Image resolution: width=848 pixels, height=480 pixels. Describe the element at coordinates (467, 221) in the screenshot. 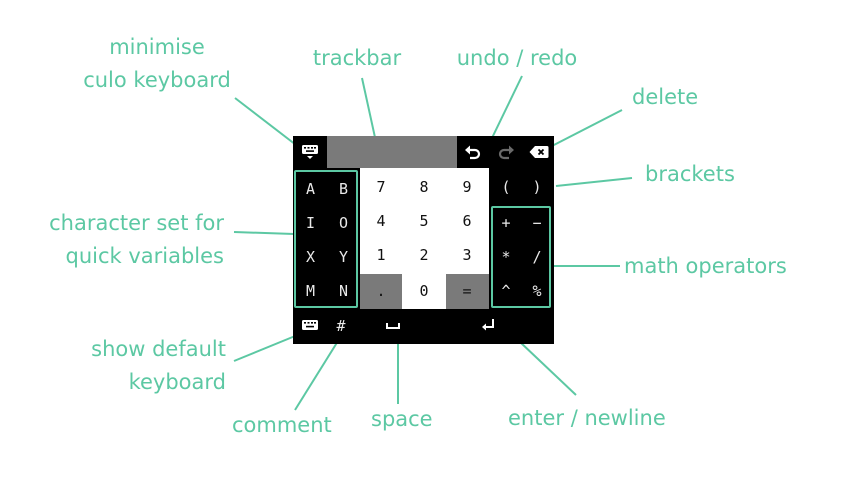

I see `digit-key: 6` at that location.